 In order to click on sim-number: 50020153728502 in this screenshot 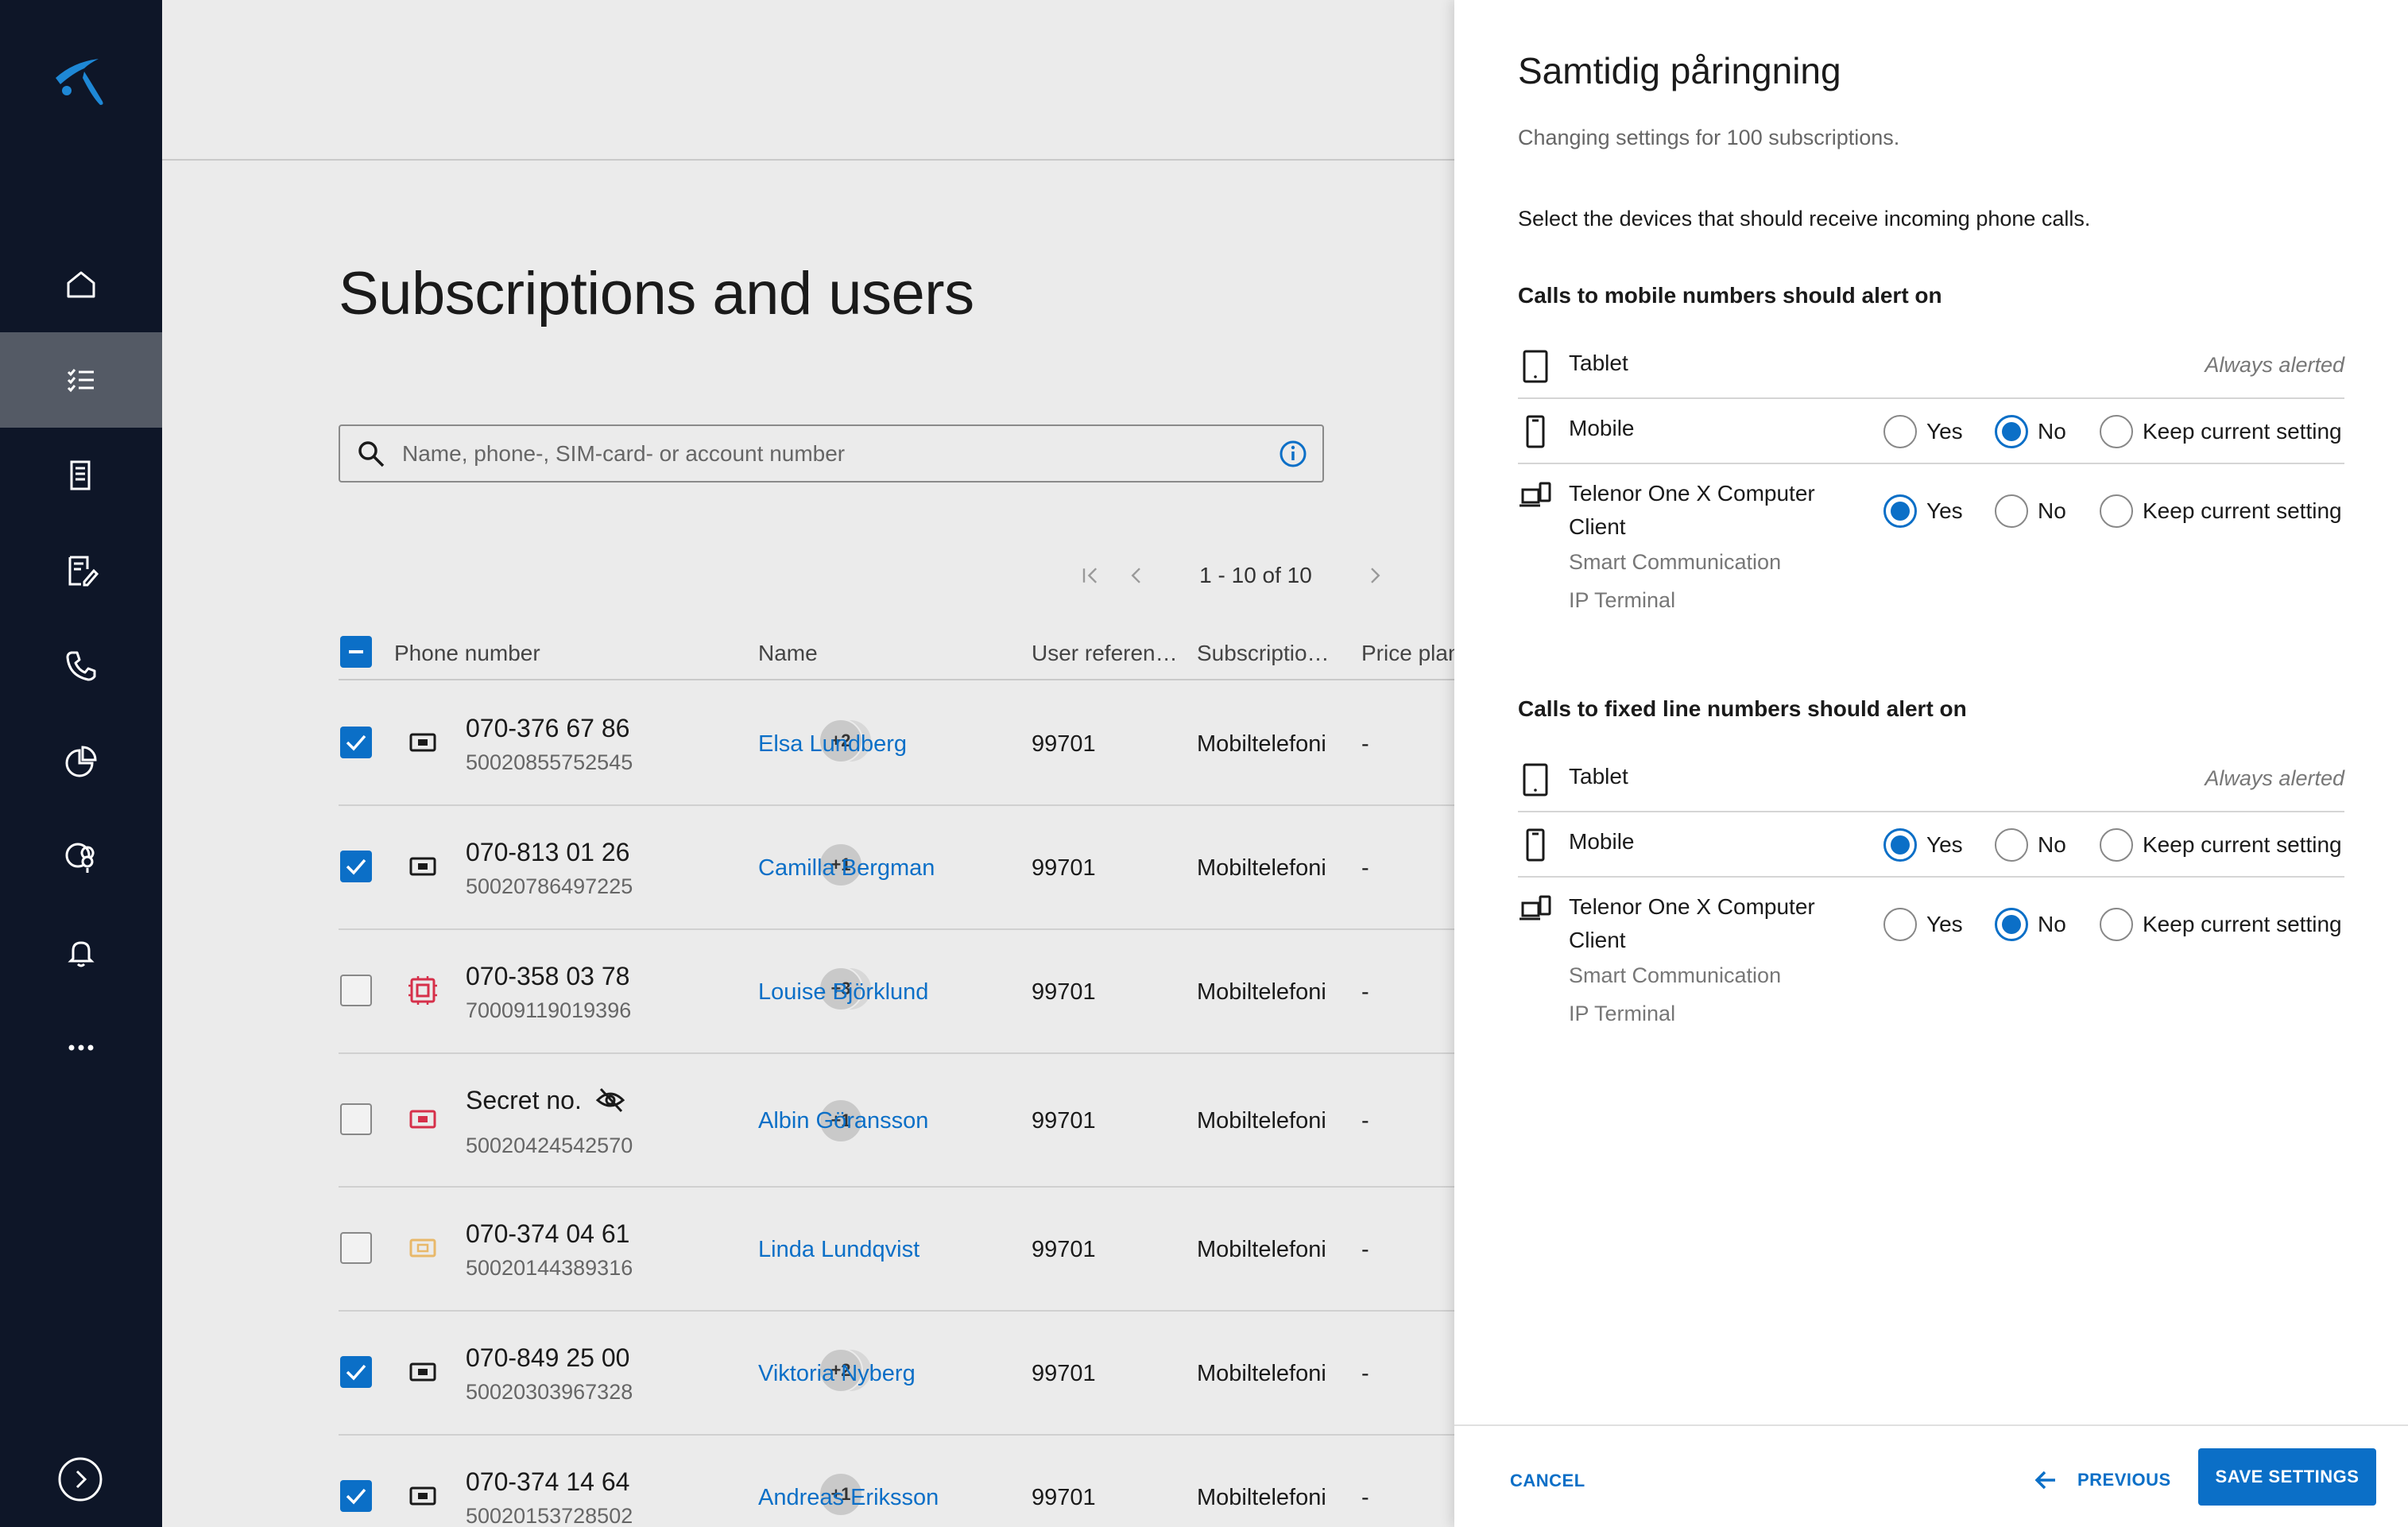, I will do `click(549, 1515)`.